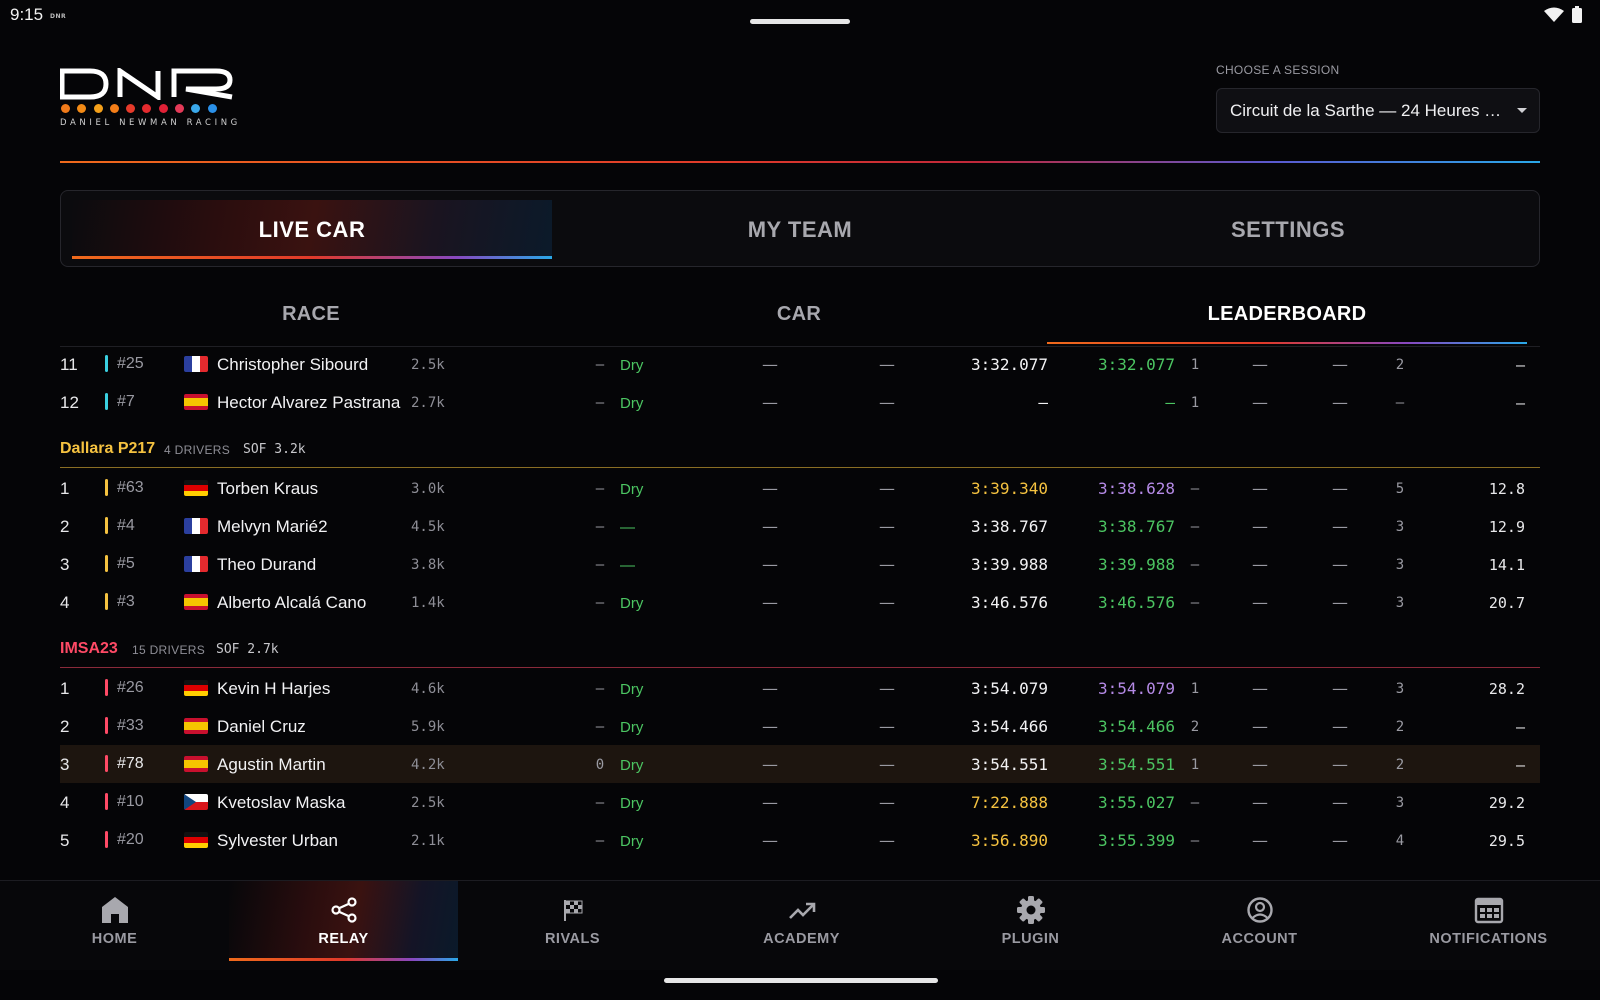 This screenshot has width=1600, height=1000. Describe the element at coordinates (1554, 17) in the screenshot. I see `wifi-icon` at that location.